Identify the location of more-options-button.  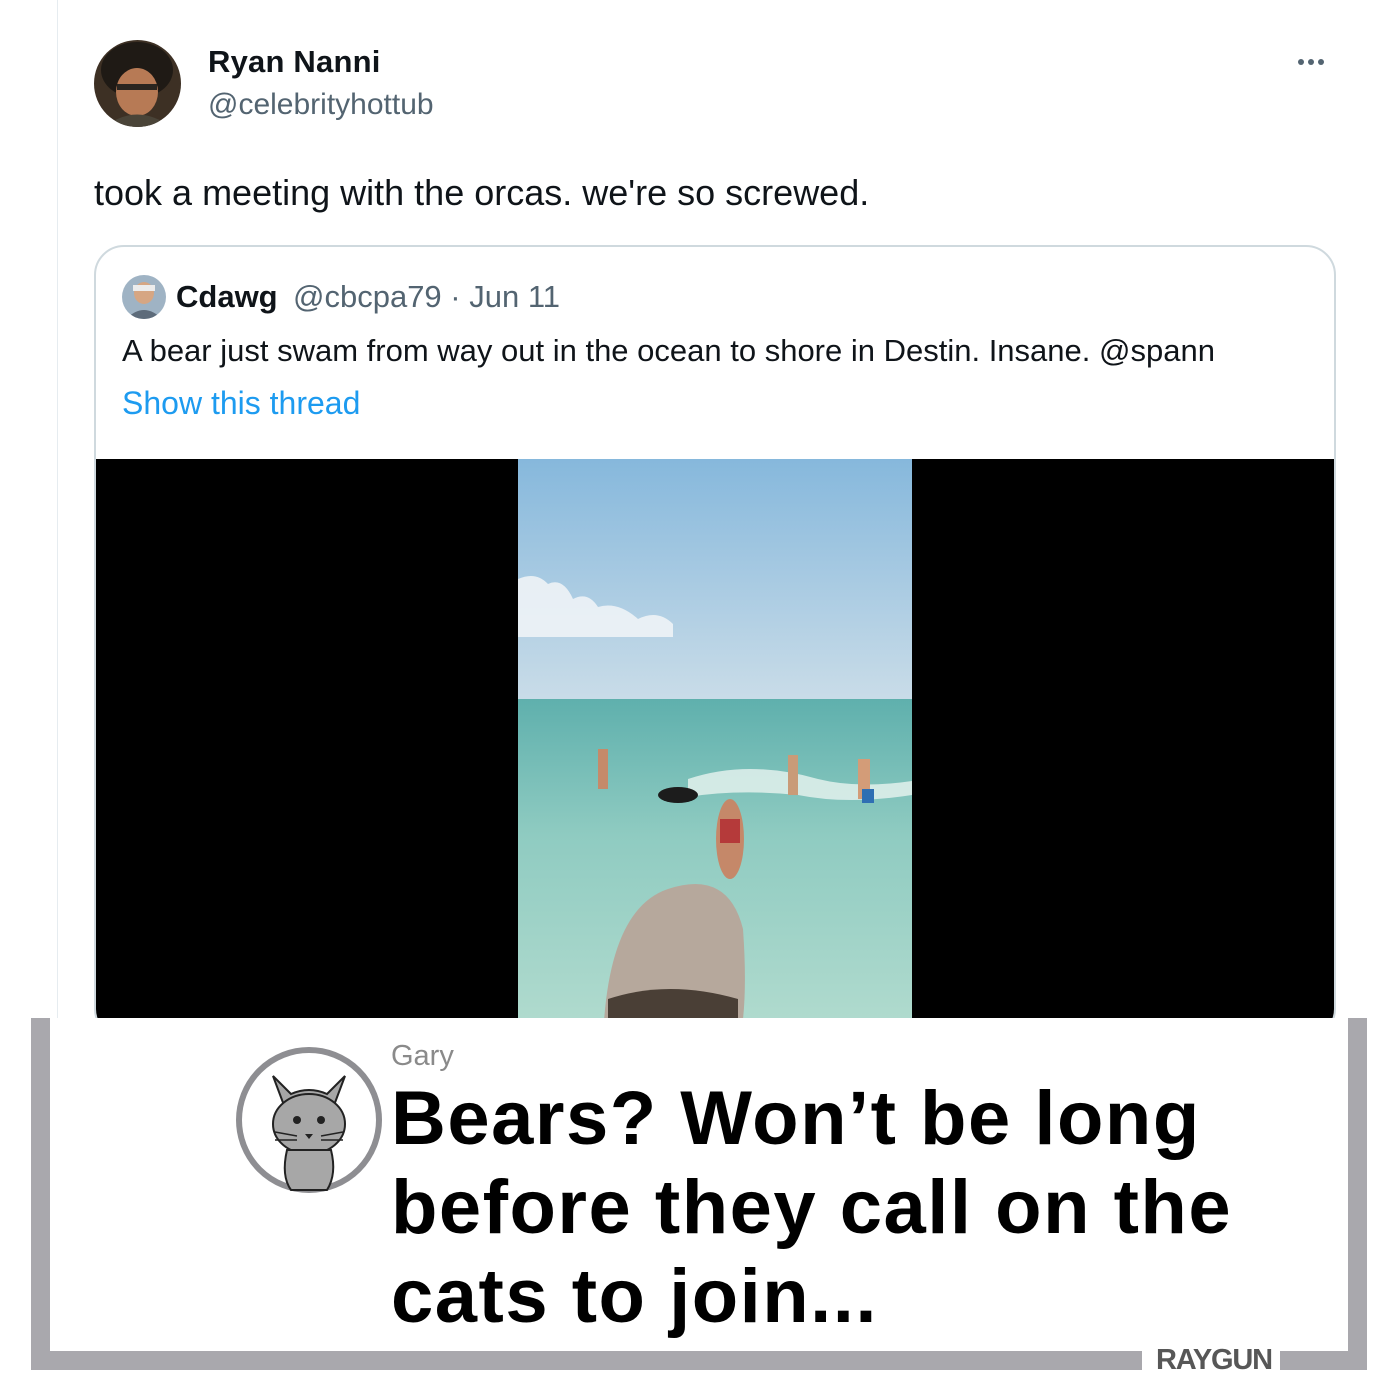
(1311, 61).